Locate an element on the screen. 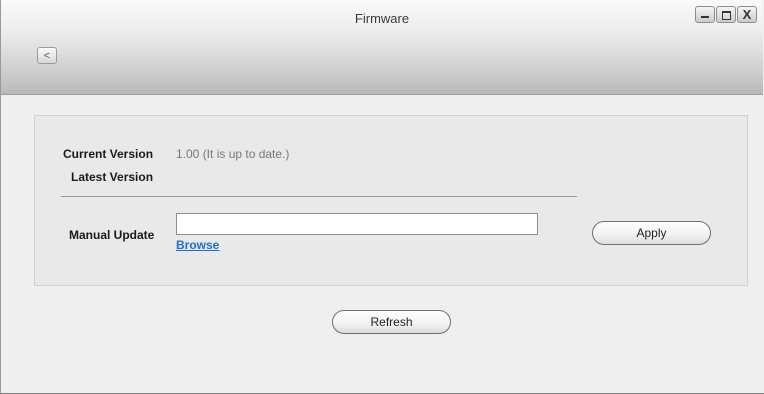 This screenshot has height=394, width=764. close-icon: X is located at coordinates (747, 14).